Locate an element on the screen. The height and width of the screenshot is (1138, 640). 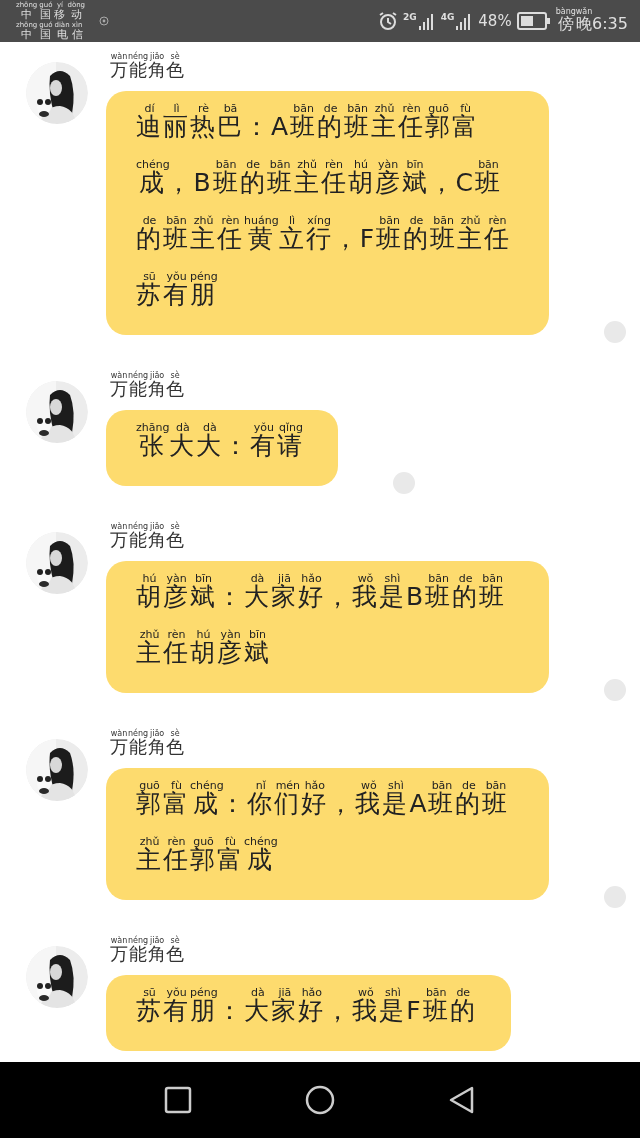
message-bubble: 苏 sū 有 yǒu 朋 péng ：大 dà 家 jiā 好 hǎo ，我 wǒ 是 shì F班 bān 的 de is located at coordinates (308, 1013).